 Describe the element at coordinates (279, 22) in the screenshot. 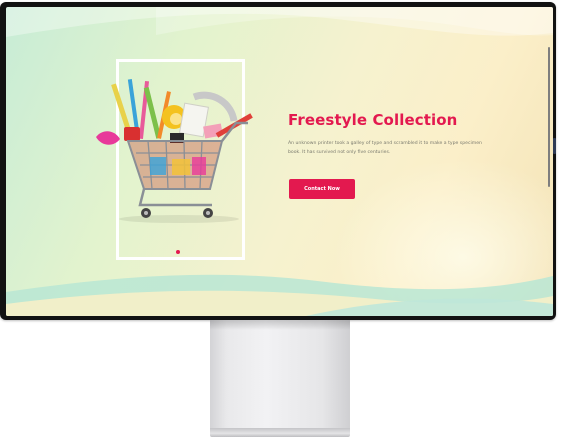

I see `top-wave-decoration` at that location.